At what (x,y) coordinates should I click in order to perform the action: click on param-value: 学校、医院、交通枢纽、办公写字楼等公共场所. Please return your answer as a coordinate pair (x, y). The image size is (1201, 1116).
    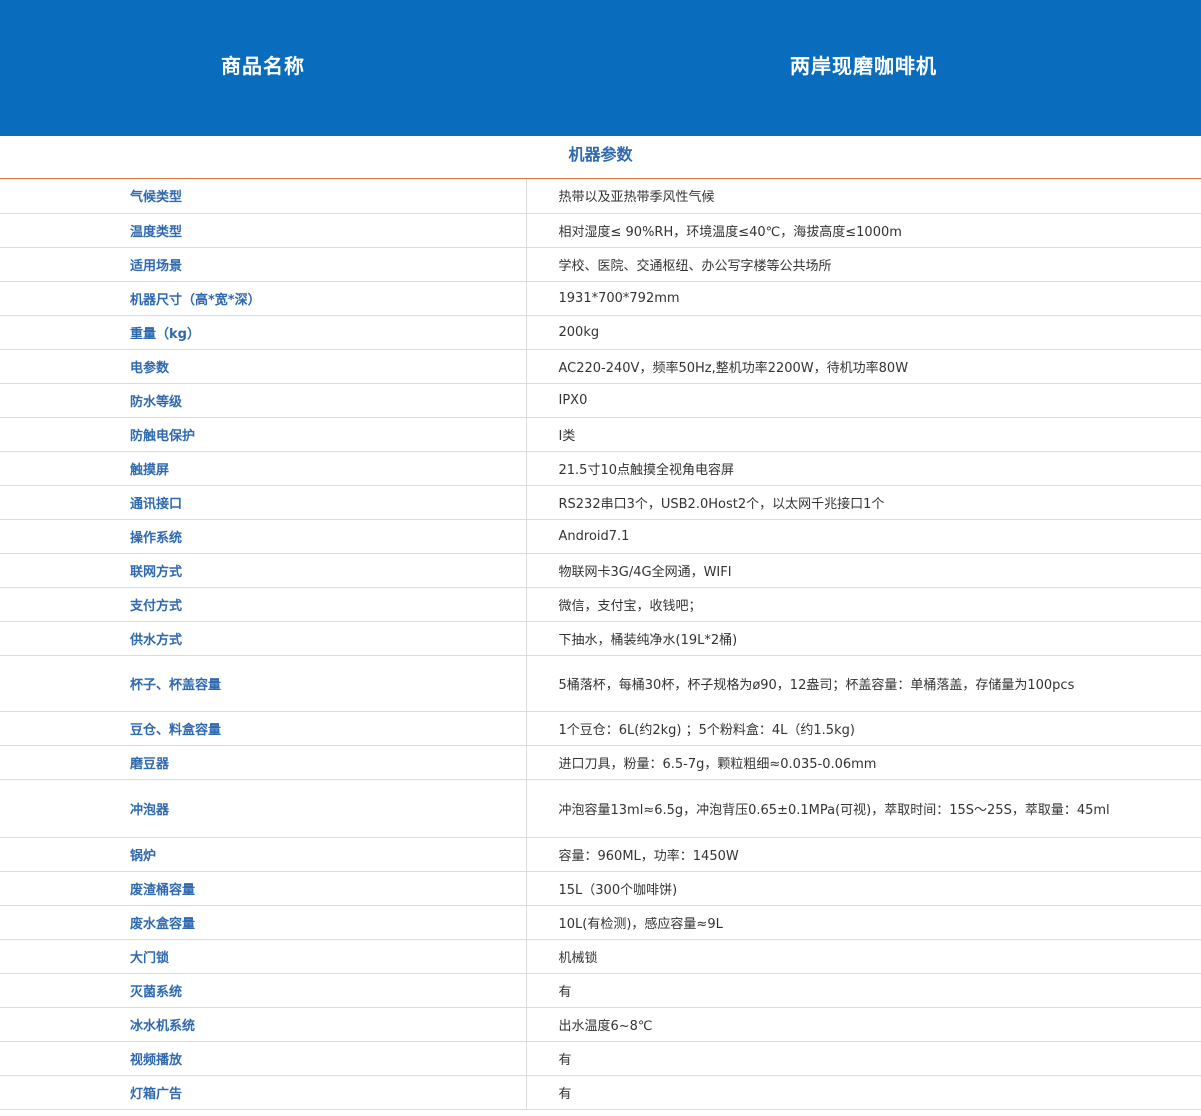
    Looking at the image, I should click on (863, 264).